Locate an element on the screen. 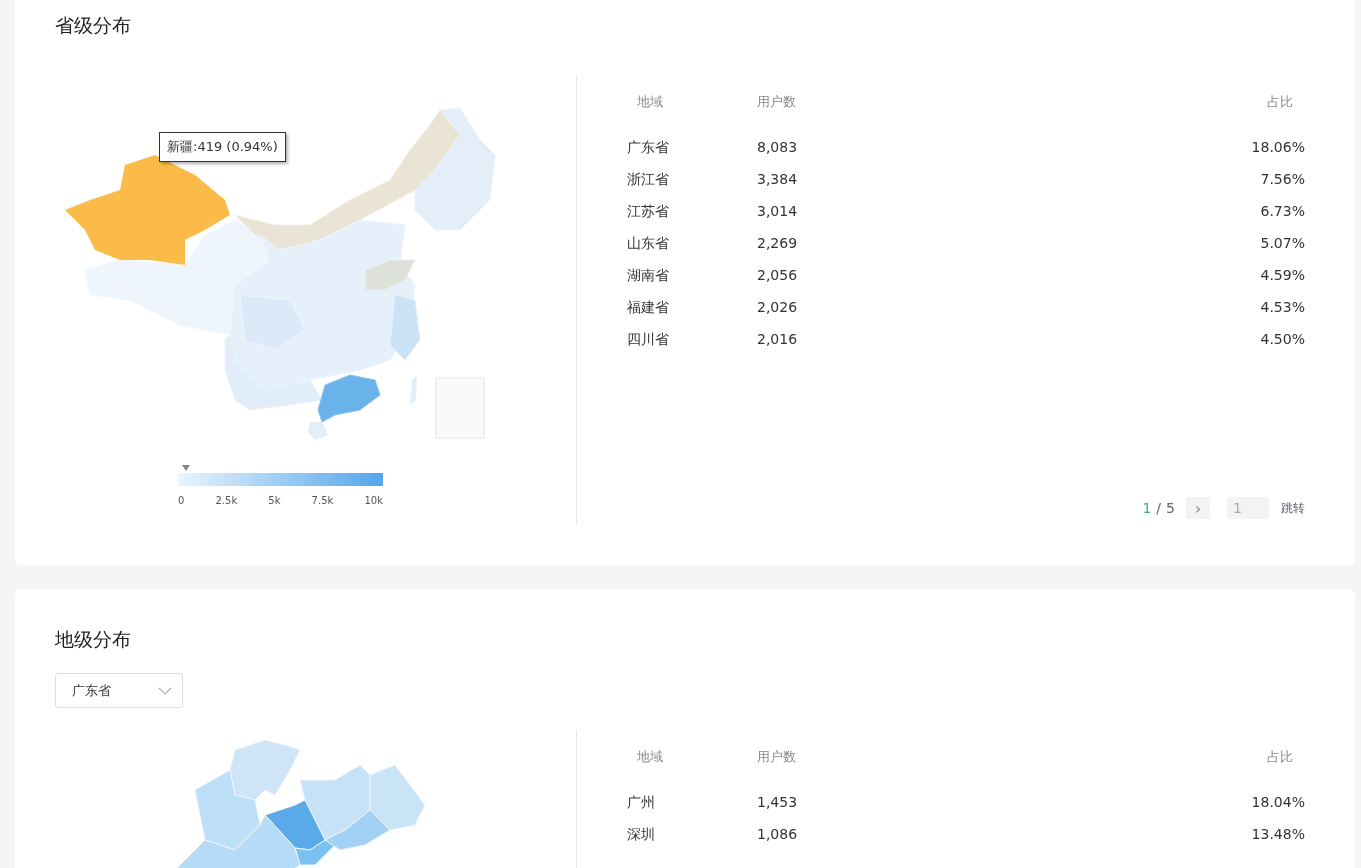 This screenshot has height=868, width=1361. map-tooltip: 新疆:419 (0.94%) is located at coordinates (222, 147).